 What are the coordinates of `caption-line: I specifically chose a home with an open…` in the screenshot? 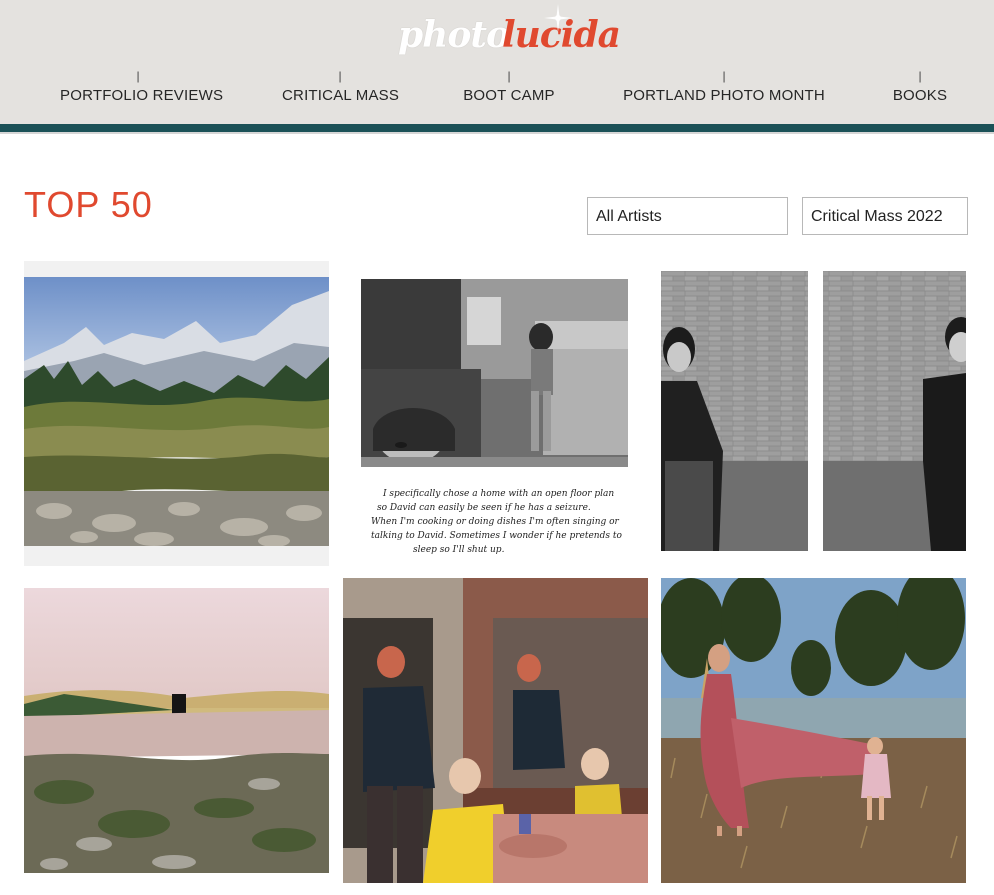 It's located at (498, 494).